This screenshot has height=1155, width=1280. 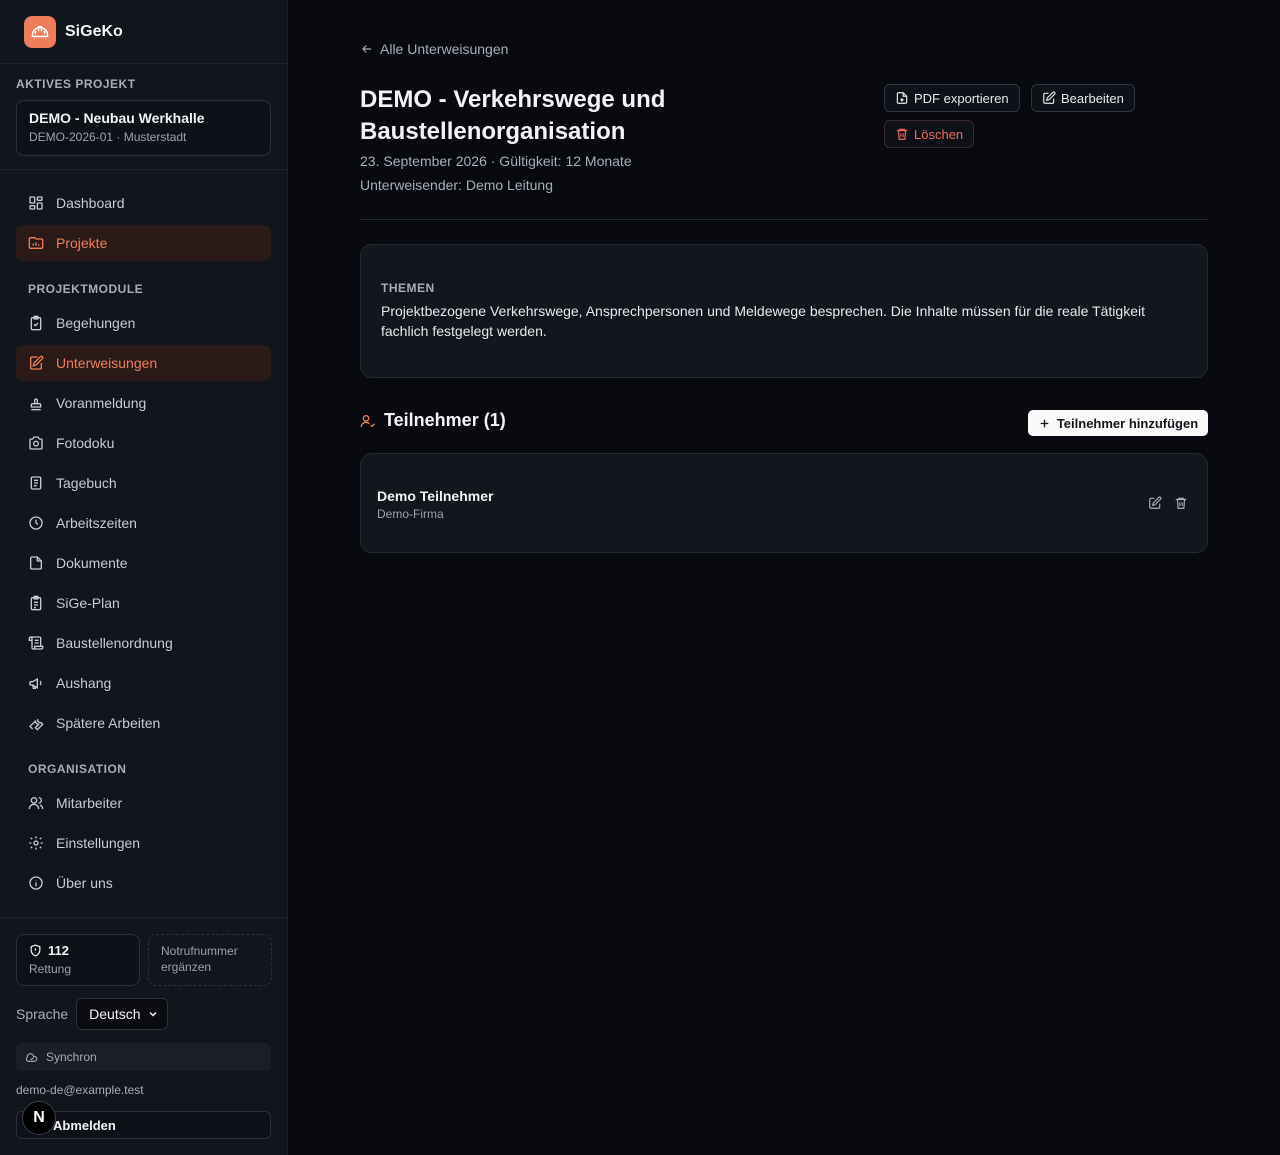 What do you see at coordinates (114, 643) in the screenshot?
I see `nav-item-label: Baustellenordnung` at bounding box center [114, 643].